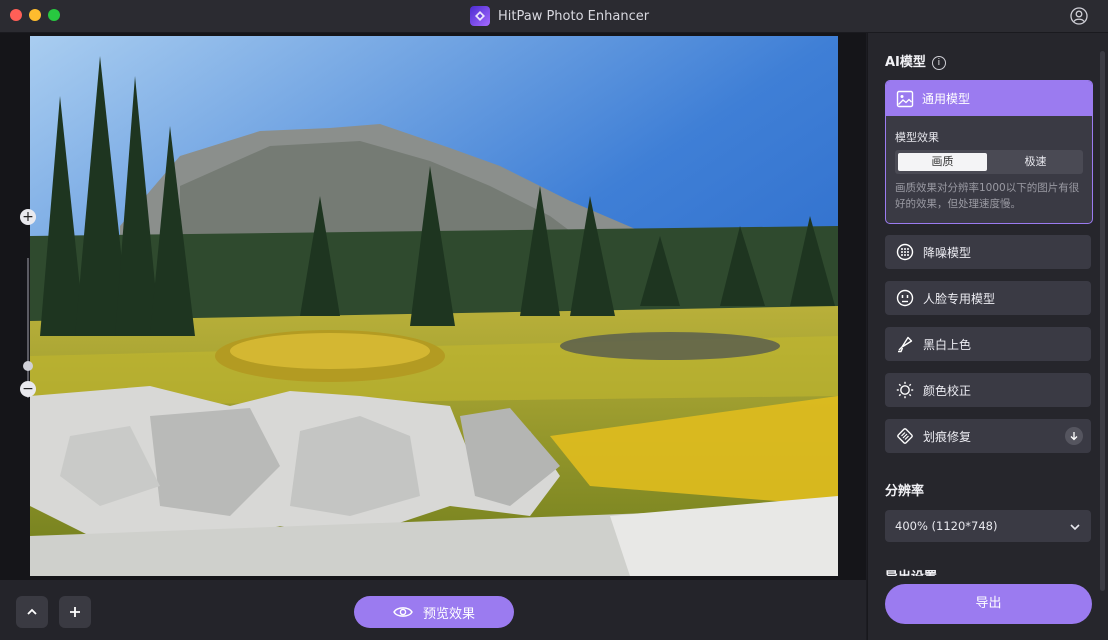  Describe the element at coordinates (988, 344) in the screenshot. I see `model-item-colorize: 黑白上色` at that location.